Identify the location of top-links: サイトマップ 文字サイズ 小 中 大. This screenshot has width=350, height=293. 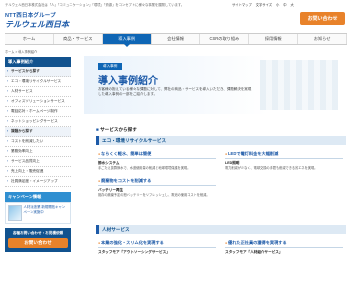
(264, 4).